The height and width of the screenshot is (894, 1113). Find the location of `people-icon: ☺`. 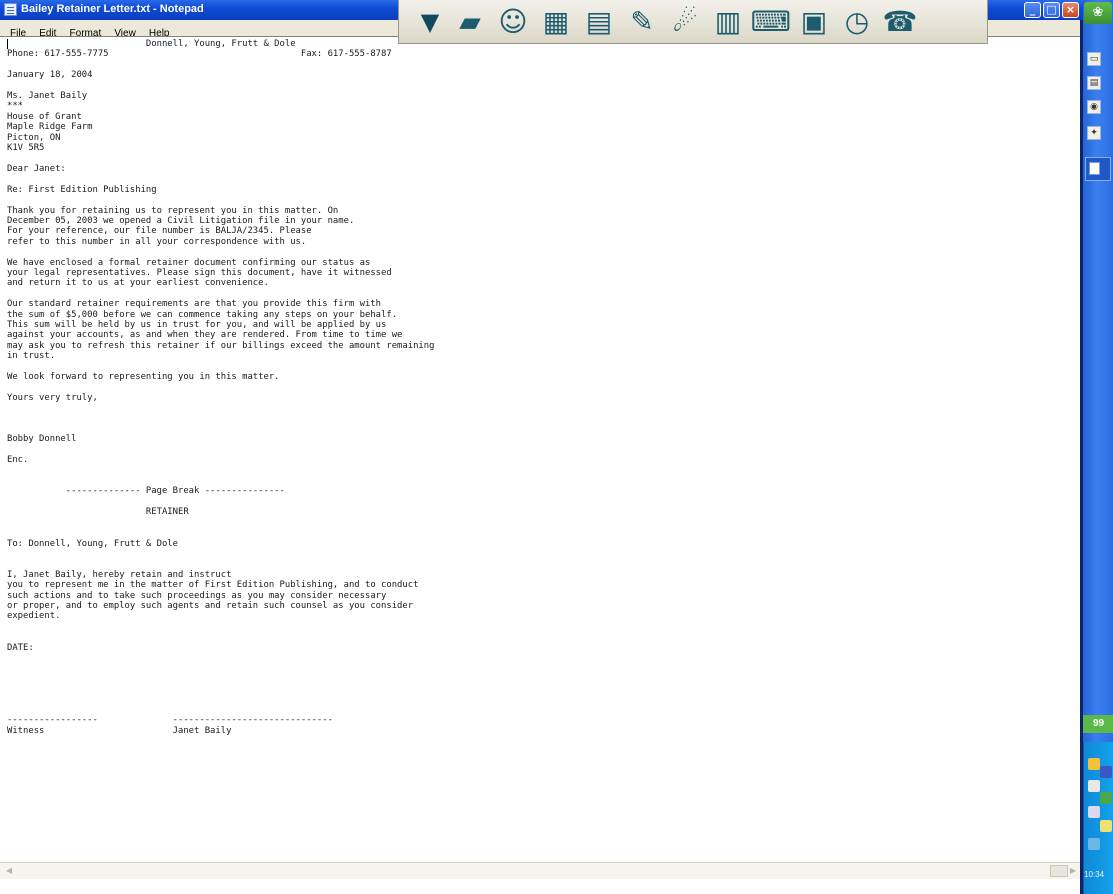

people-icon: ☺ is located at coordinates (513, 22).